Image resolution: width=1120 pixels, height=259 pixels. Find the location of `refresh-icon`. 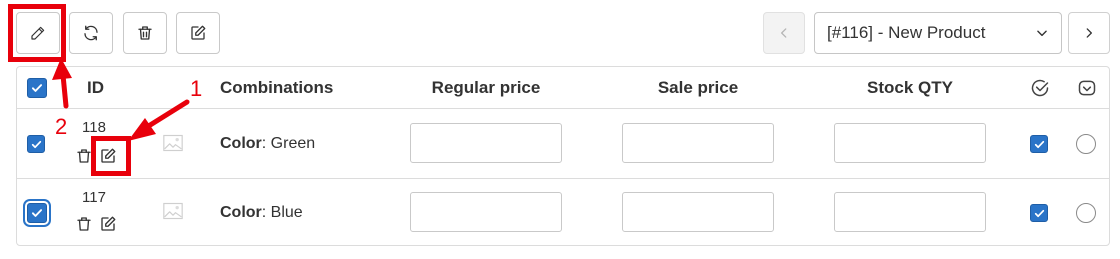

refresh-icon is located at coordinates (91, 33).